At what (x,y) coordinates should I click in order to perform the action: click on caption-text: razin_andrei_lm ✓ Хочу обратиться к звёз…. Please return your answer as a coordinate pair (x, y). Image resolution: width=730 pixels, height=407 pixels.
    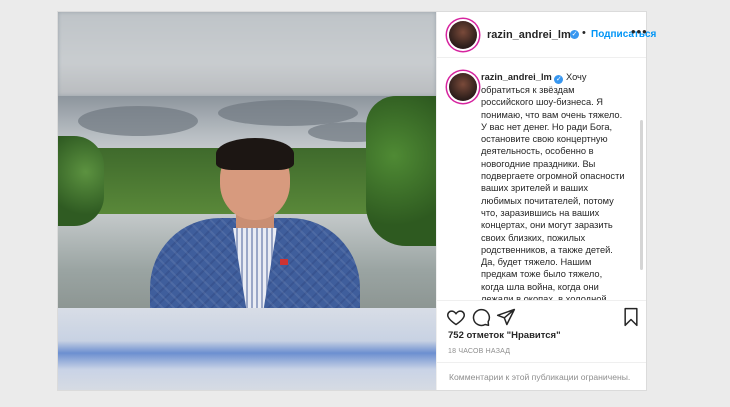
    Looking at the image, I should click on (553, 185).